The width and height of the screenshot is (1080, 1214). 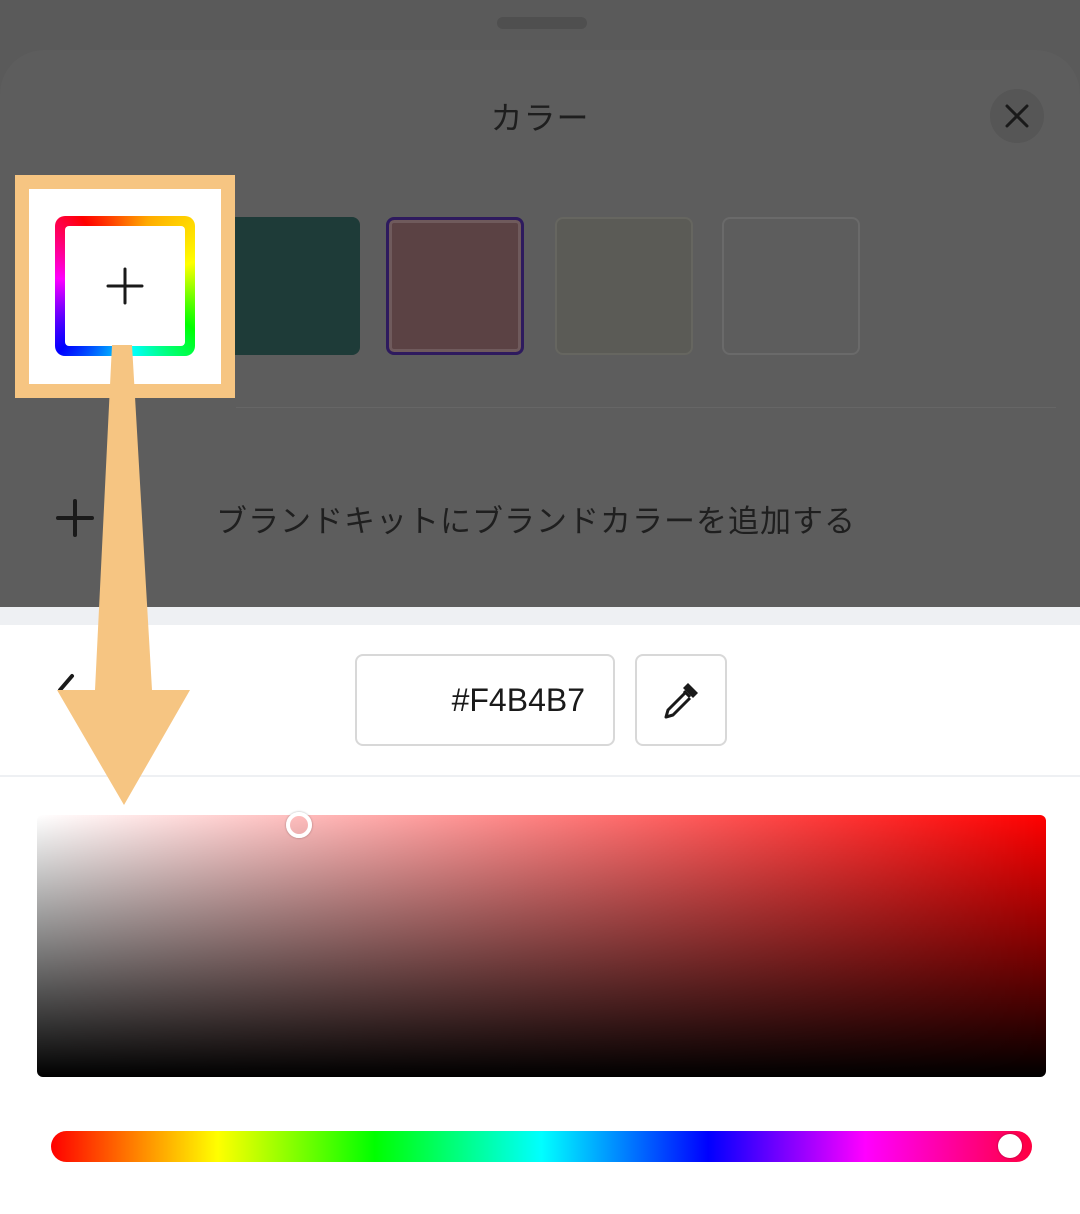 What do you see at coordinates (485, 700) in the screenshot?
I see `hex-input: #F4B4B7` at bounding box center [485, 700].